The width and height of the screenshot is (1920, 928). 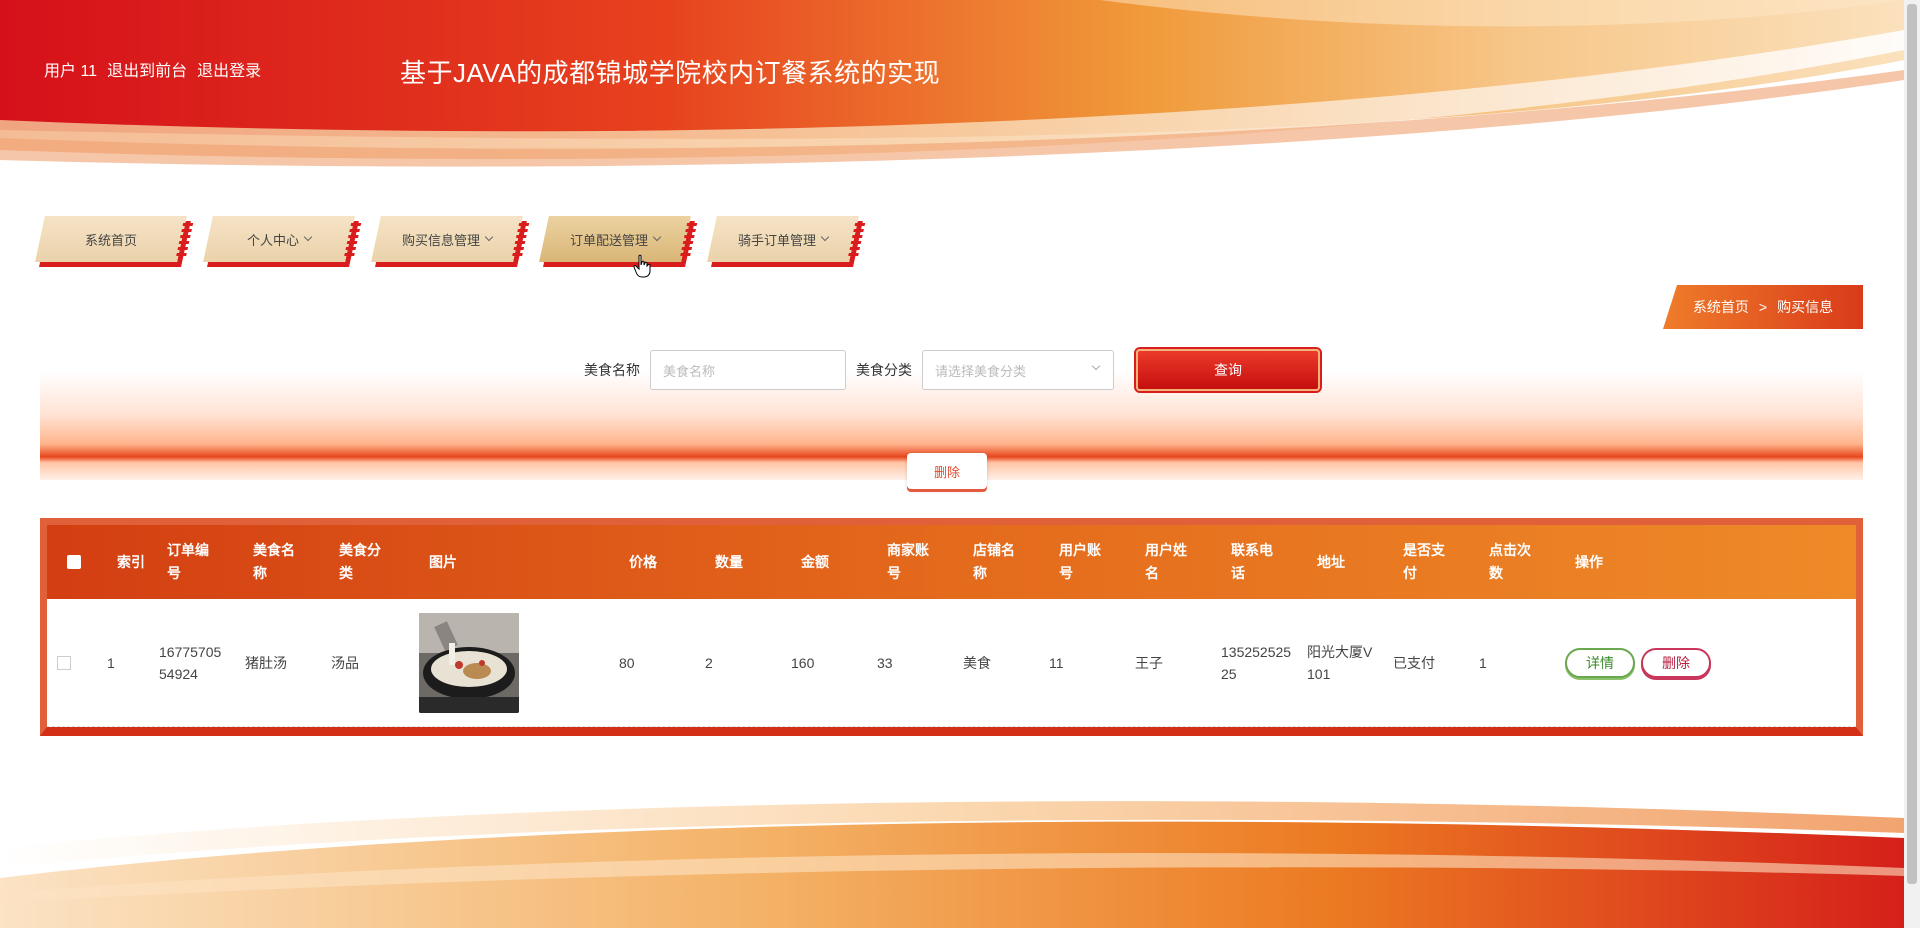 I want to click on nav-item-personal-center: 个人中心, so click(x=282, y=239).